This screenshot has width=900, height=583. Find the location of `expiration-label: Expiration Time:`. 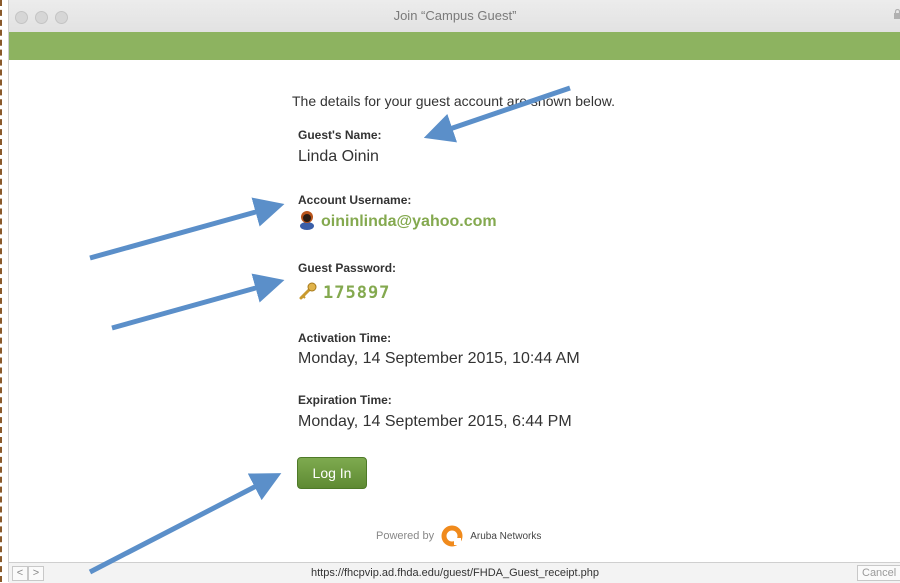

expiration-label: Expiration Time: is located at coordinates (345, 400).